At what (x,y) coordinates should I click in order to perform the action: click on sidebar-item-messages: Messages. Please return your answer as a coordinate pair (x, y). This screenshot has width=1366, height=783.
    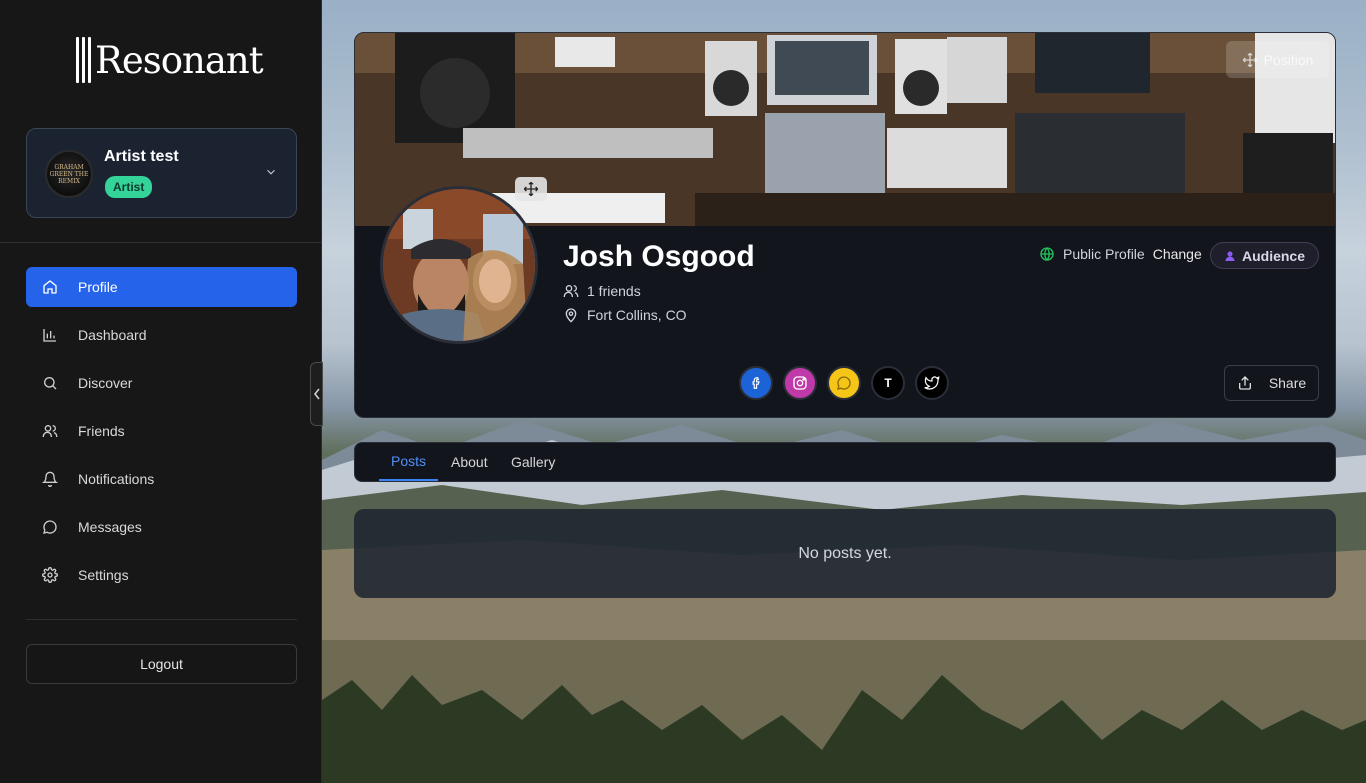
    Looking at the image, I should click on (161, 527).